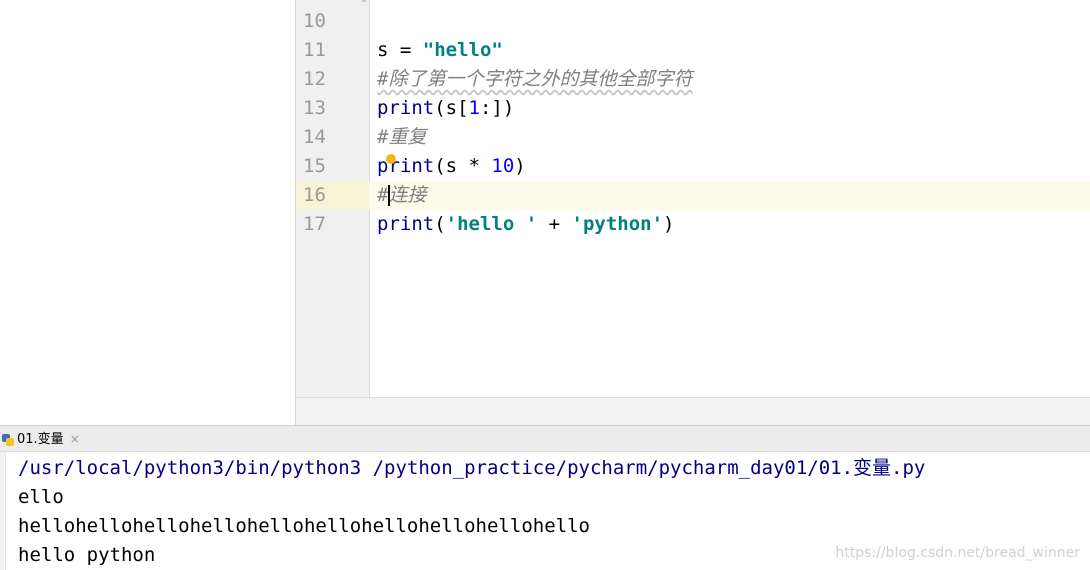 The image size is (1090, 570). Describe the element at coordinates (332, 195) in the screenshot. I see `line-number: 16` at that location.